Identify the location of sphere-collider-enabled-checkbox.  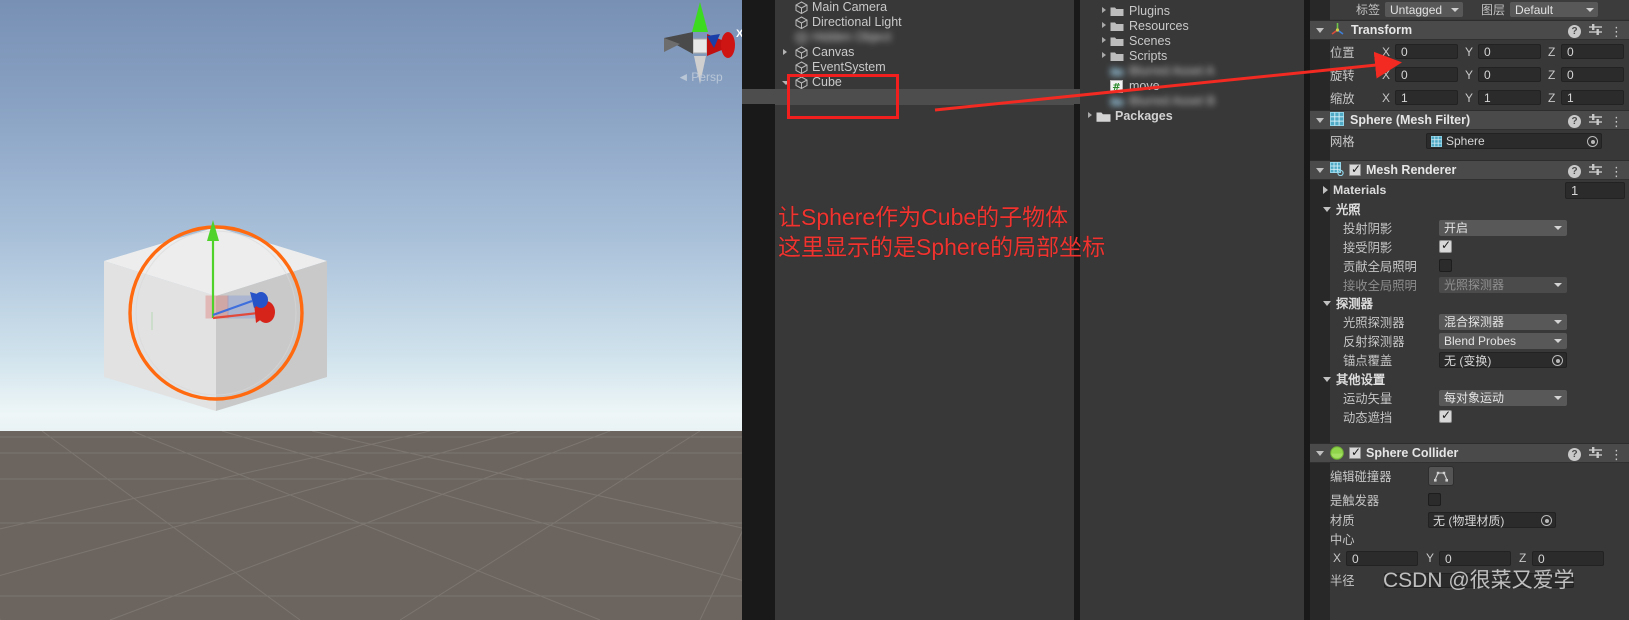
(1355, 452).